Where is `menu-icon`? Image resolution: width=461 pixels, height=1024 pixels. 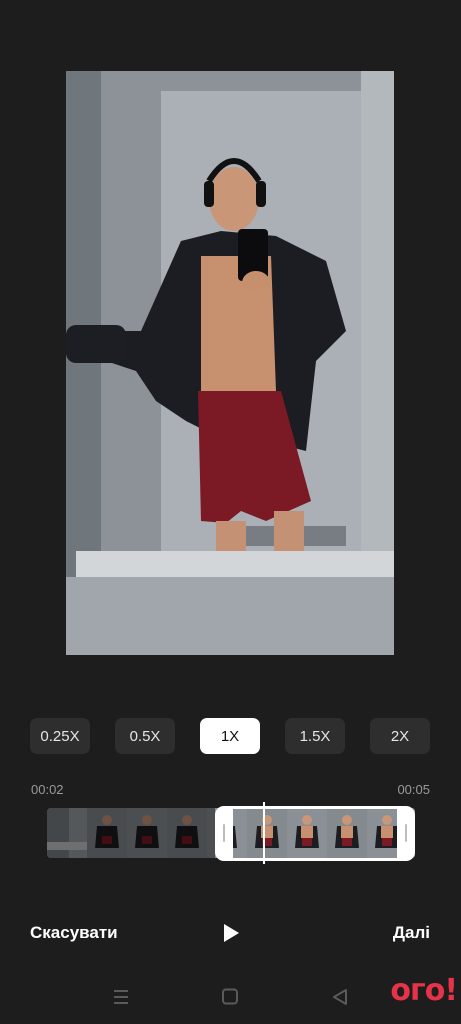
menu-icon is located at coordinates (121, 997).